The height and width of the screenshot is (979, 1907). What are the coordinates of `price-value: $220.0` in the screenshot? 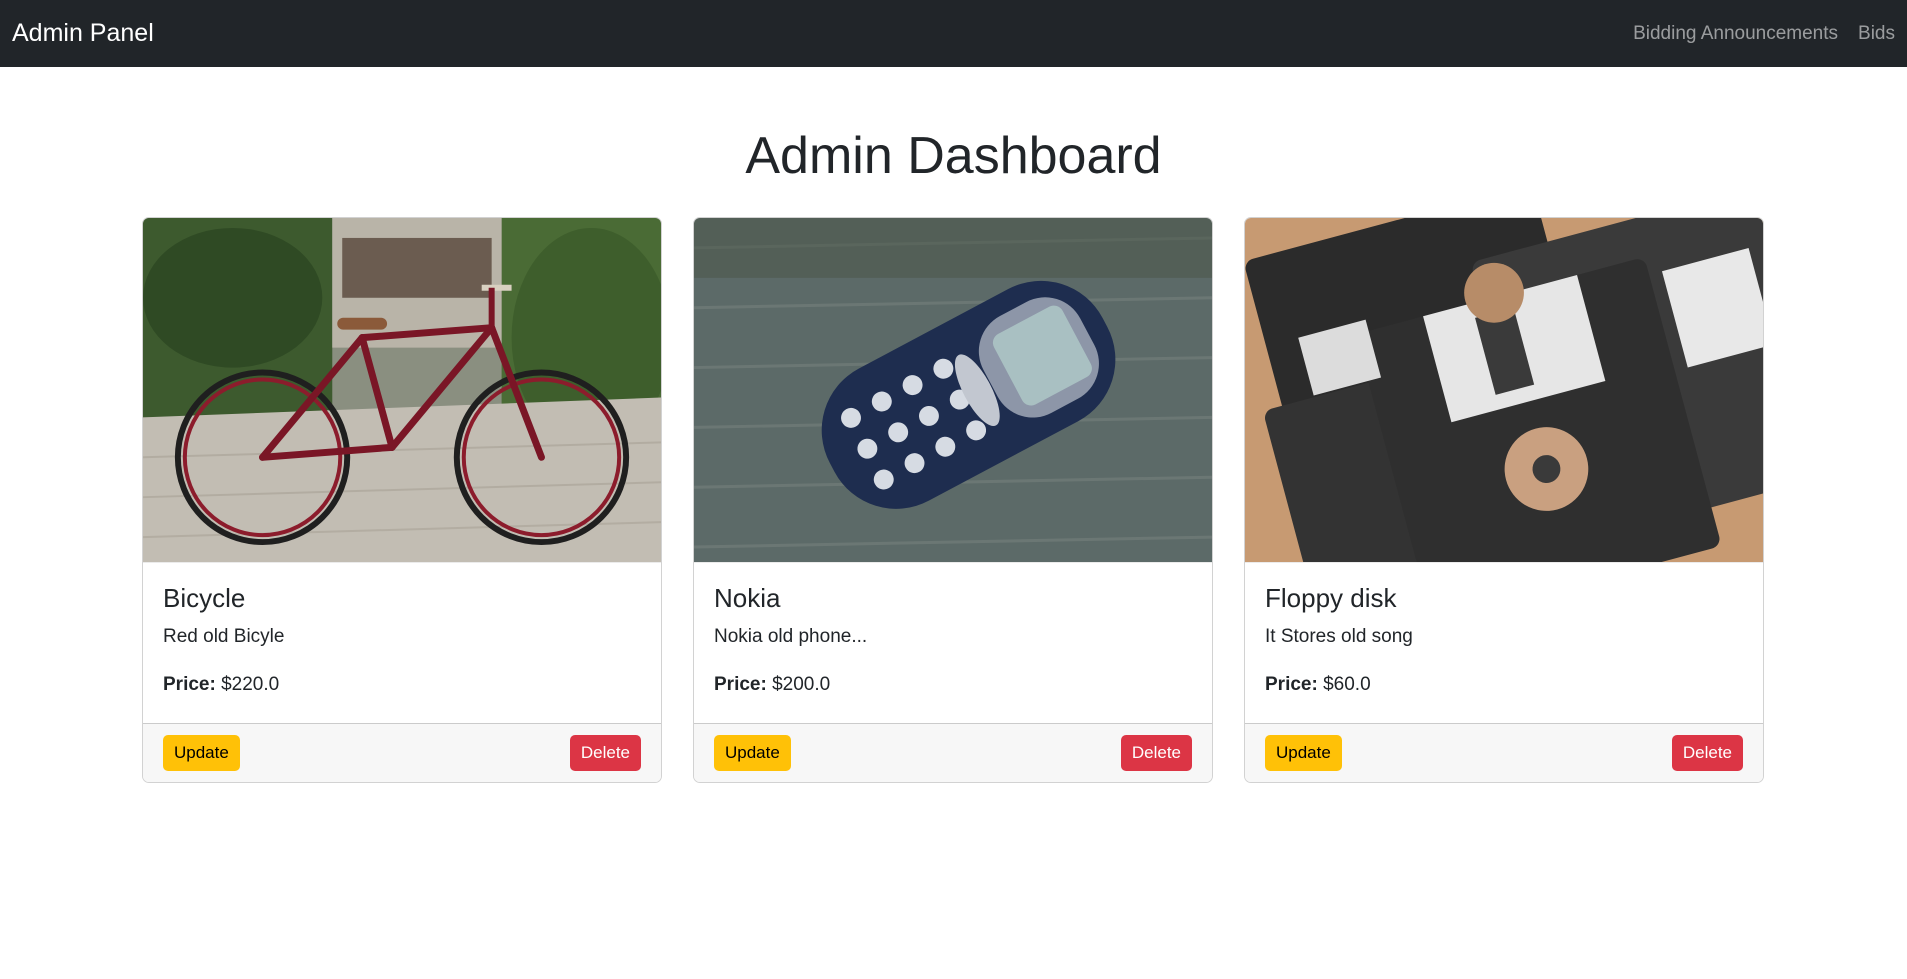 It's located at (250, 684).